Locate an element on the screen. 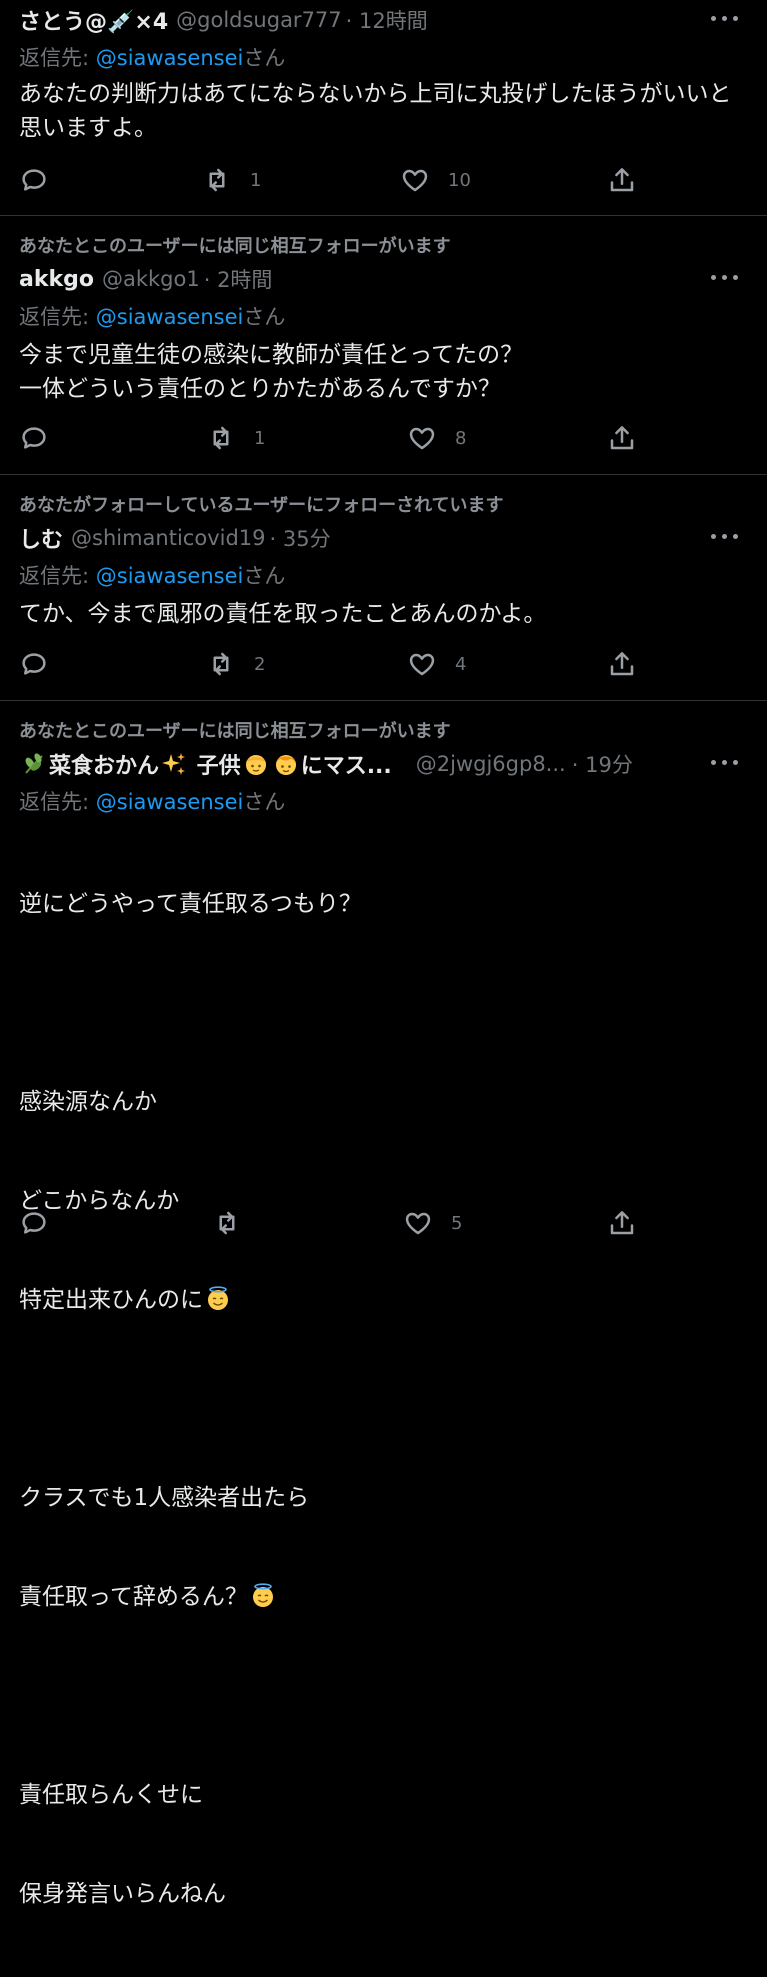  timestamp: · 35分 is located at coordinates (300, 538).